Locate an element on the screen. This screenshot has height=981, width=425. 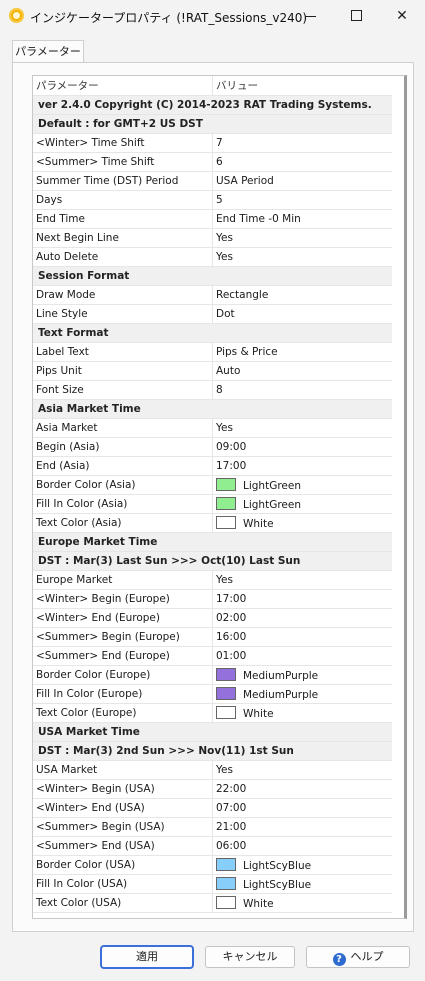
parameter-row: Fill In Color (Europe) MediumPurple is located at coordinates (212, 694).